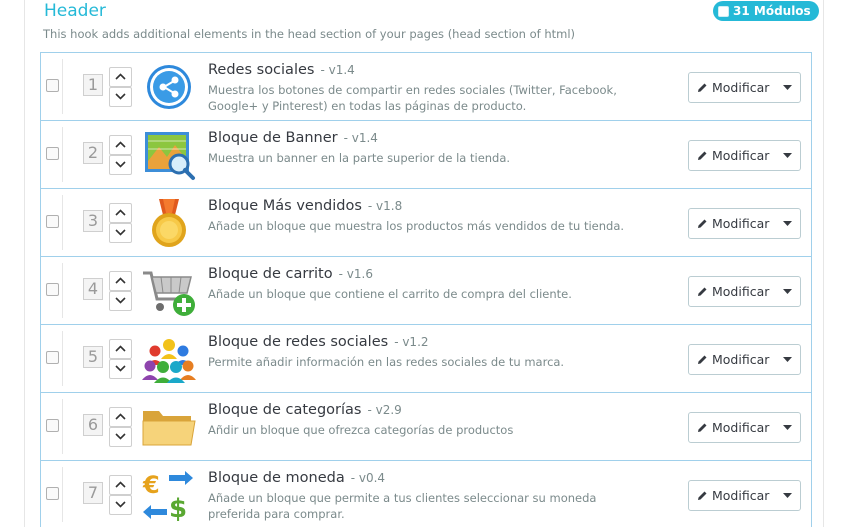 The width and height of the screenshot is (856, 527). Describe the element at coordinates (93, 357) in the screenshot. I see `position-number: 5` at that location.